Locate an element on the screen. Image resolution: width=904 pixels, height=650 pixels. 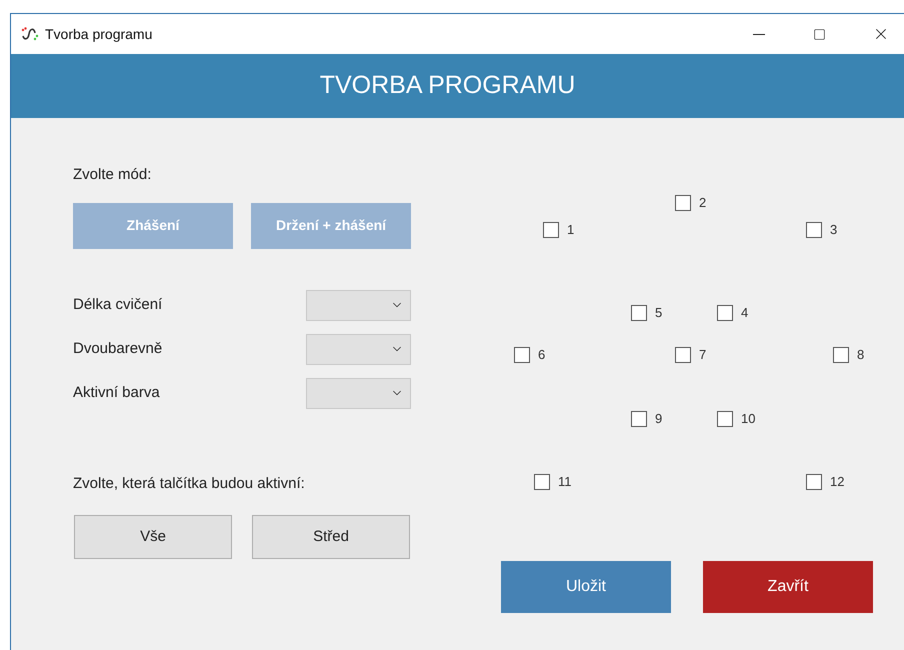
setting-label: Dvoubarevně is located at coordinates (117, 348).